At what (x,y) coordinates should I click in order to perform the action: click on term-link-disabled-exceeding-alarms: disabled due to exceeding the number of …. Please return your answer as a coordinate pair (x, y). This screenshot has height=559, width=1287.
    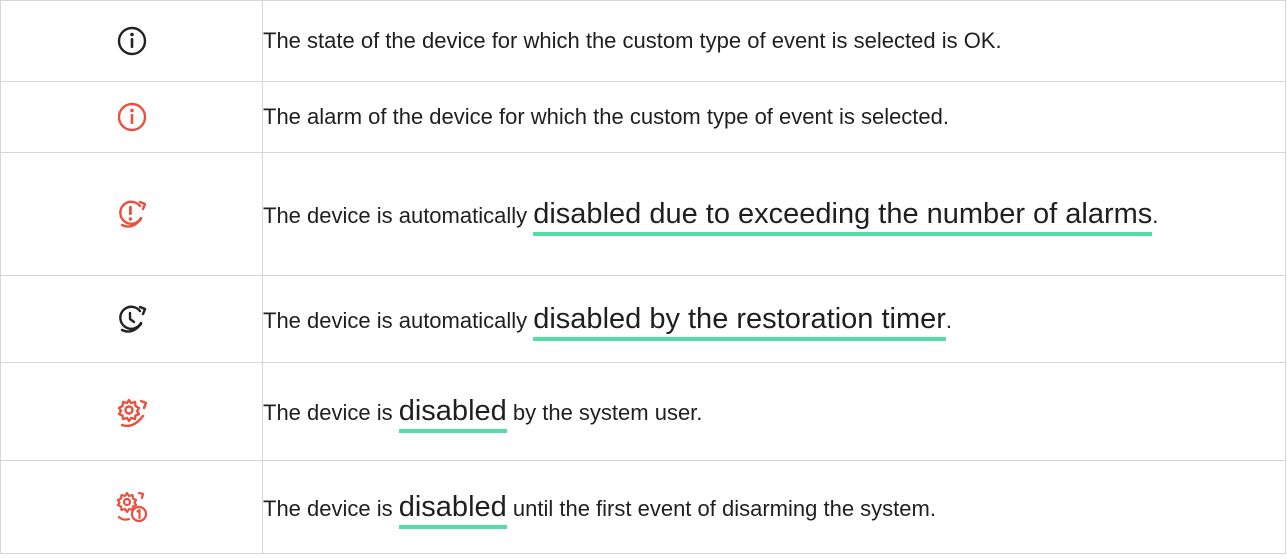
    Looking at the image, I should click on (843, 216).